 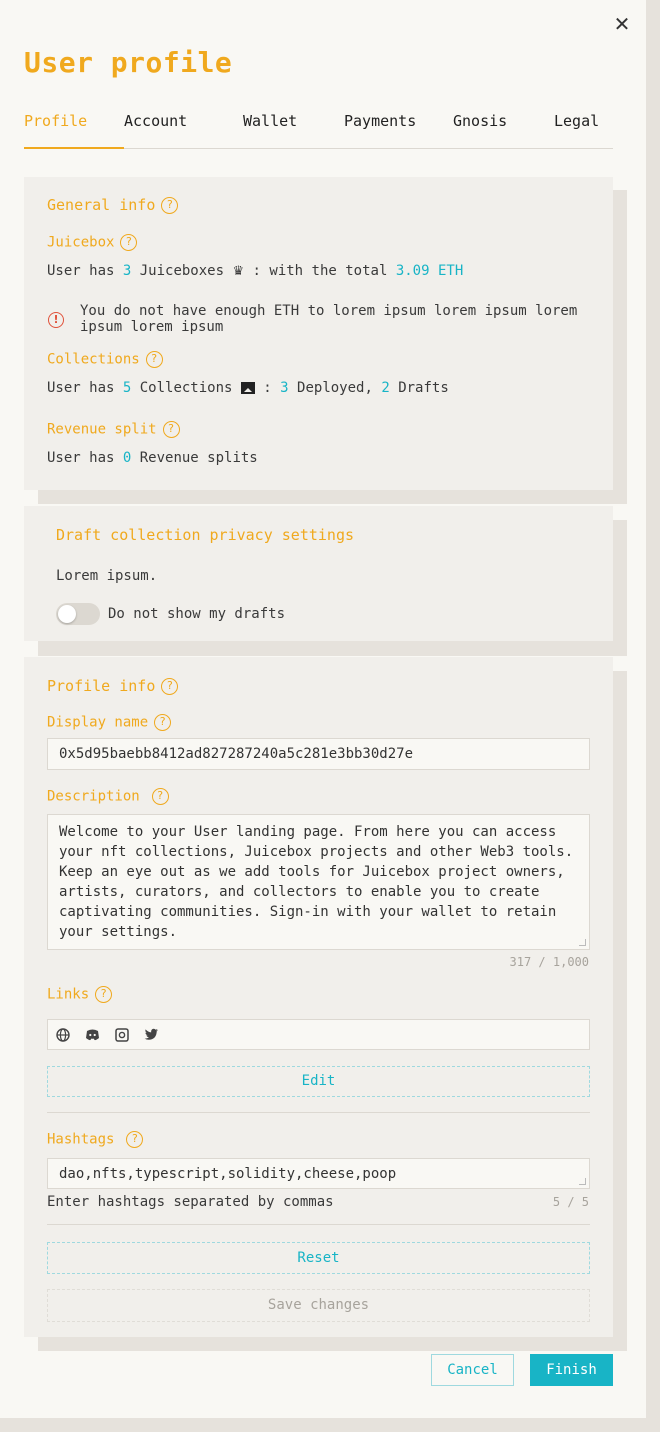 I want to click on hashtags-counter: 5 / 5, so click(x=570, y=1202).